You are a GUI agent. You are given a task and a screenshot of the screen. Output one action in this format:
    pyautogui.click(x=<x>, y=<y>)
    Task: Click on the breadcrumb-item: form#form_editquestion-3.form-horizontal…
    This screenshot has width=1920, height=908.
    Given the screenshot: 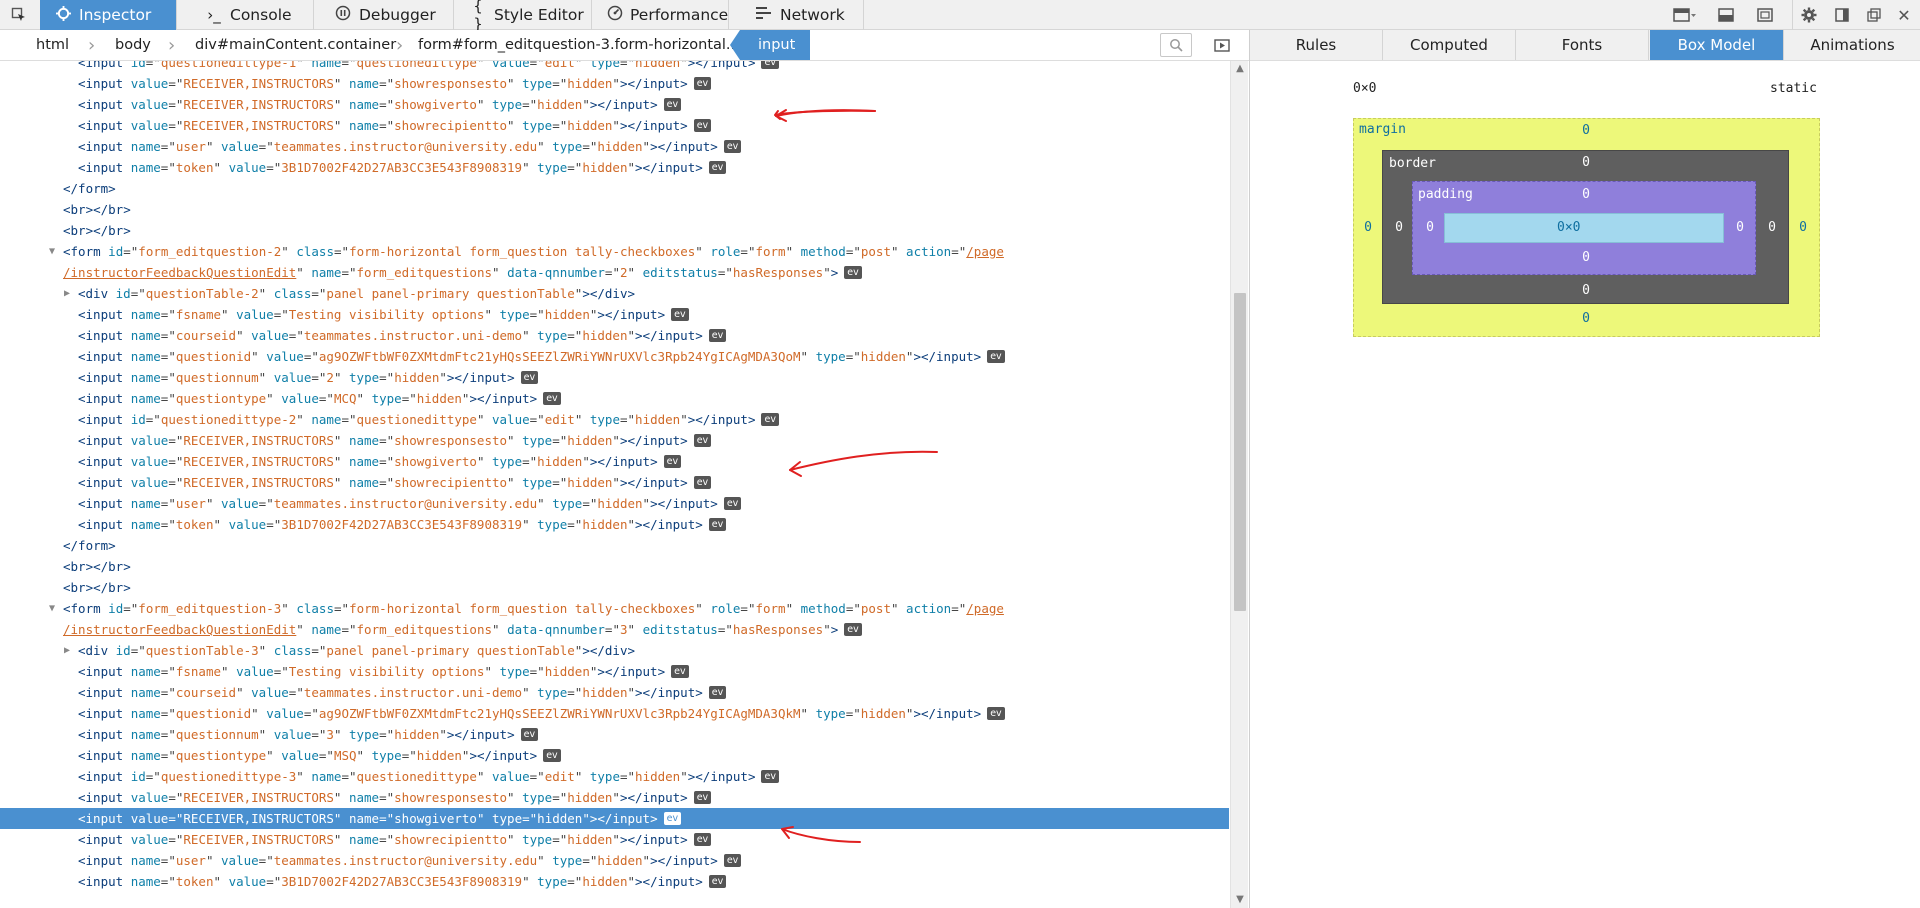 What is the action you would take?
    pyautogui.click(x=579, y=45)
    